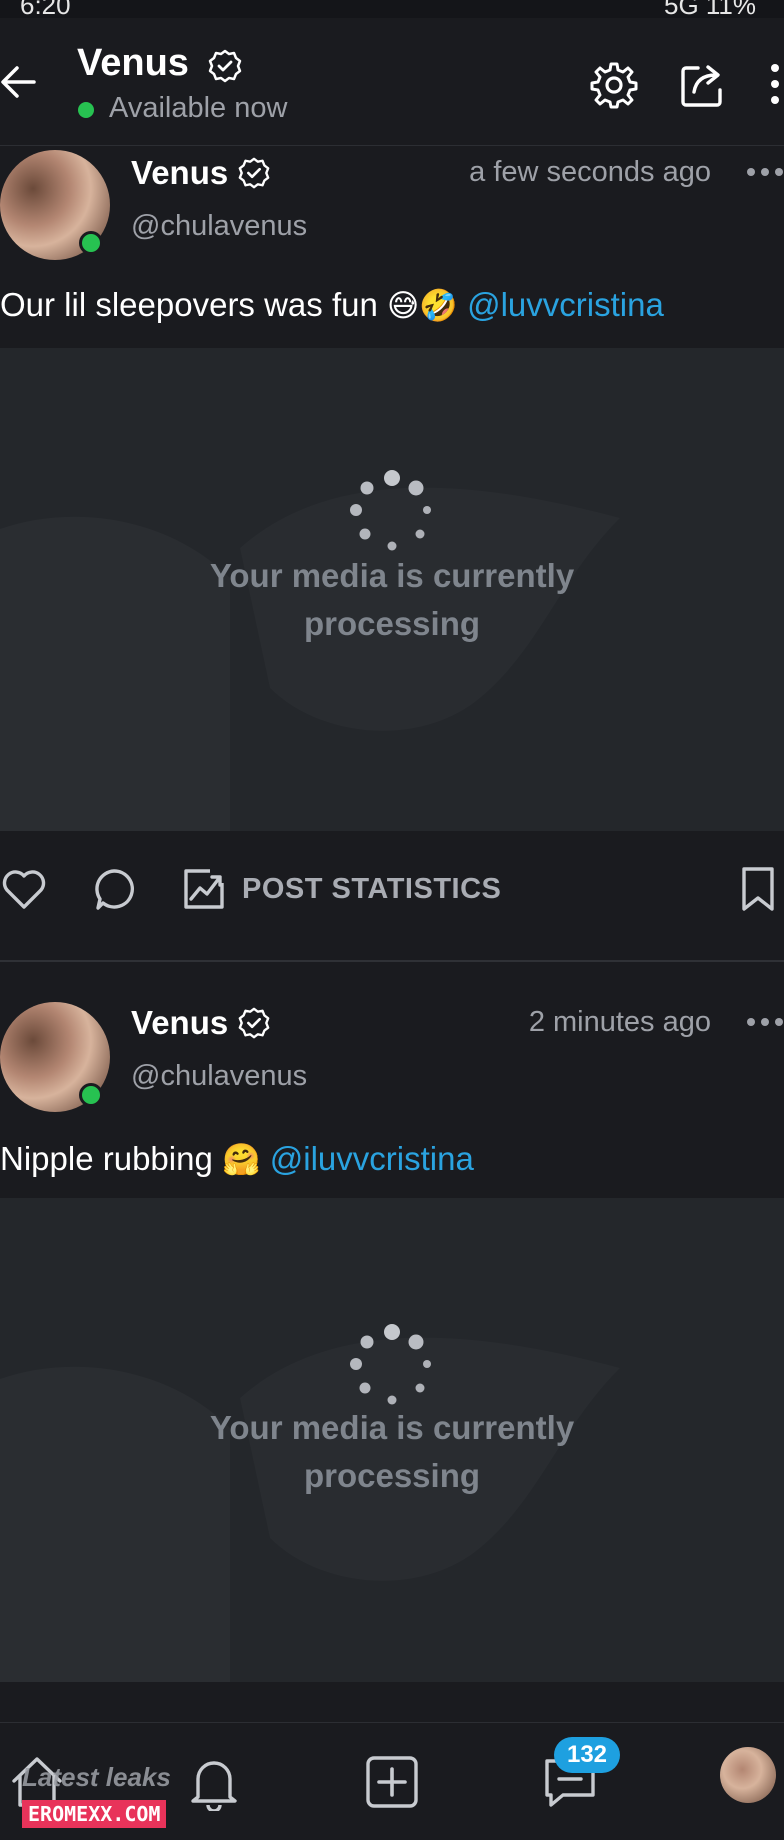 The image size is (784, 1840). What do you see at coordinates (758, 889) in the screenshot?
I see `bookmark-icon` at bounding box center [758, 889].